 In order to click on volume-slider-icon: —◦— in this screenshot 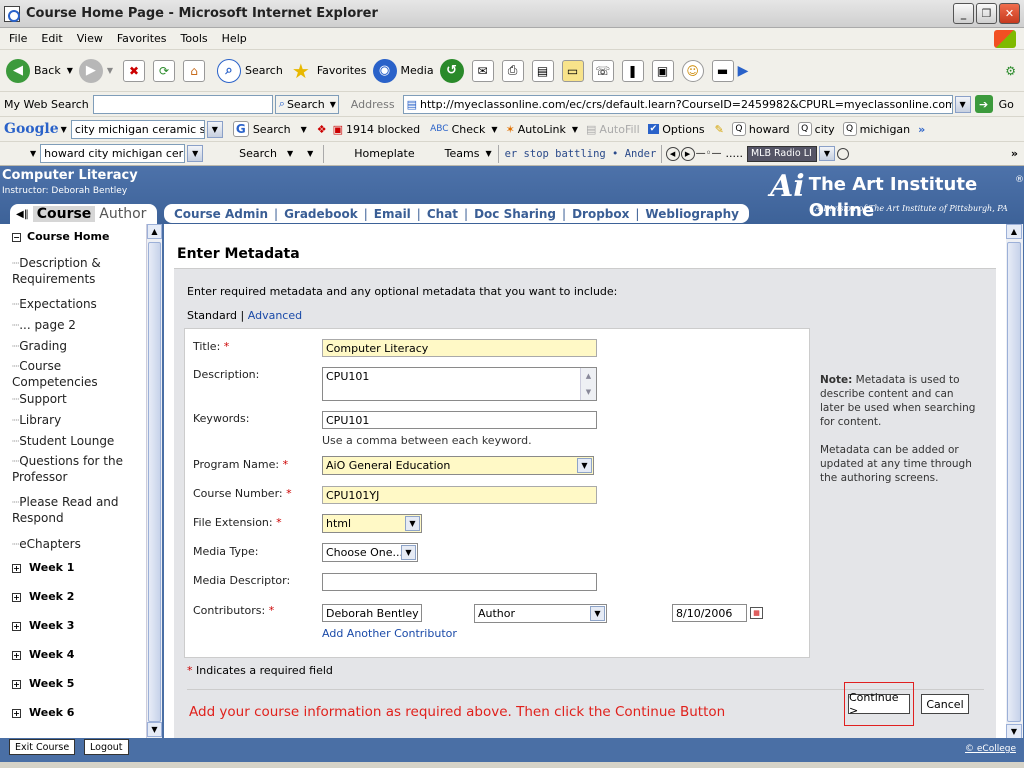, I will do `click(709, 153)`.